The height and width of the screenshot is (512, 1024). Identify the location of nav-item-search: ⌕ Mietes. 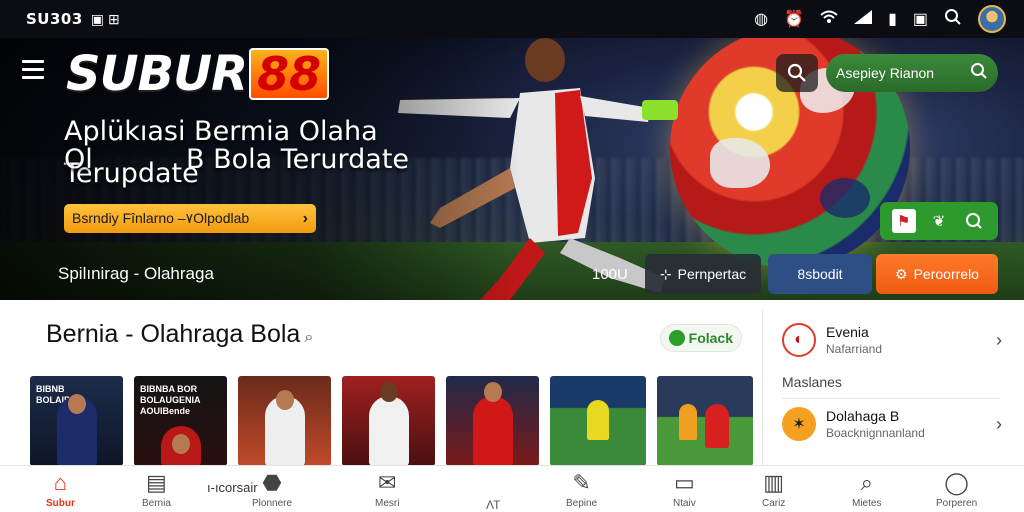
(866, 489).